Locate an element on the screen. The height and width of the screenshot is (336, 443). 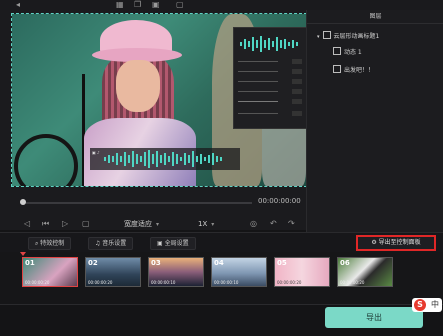
tab-label: 特效控制 is located at coordinates (52, 243).